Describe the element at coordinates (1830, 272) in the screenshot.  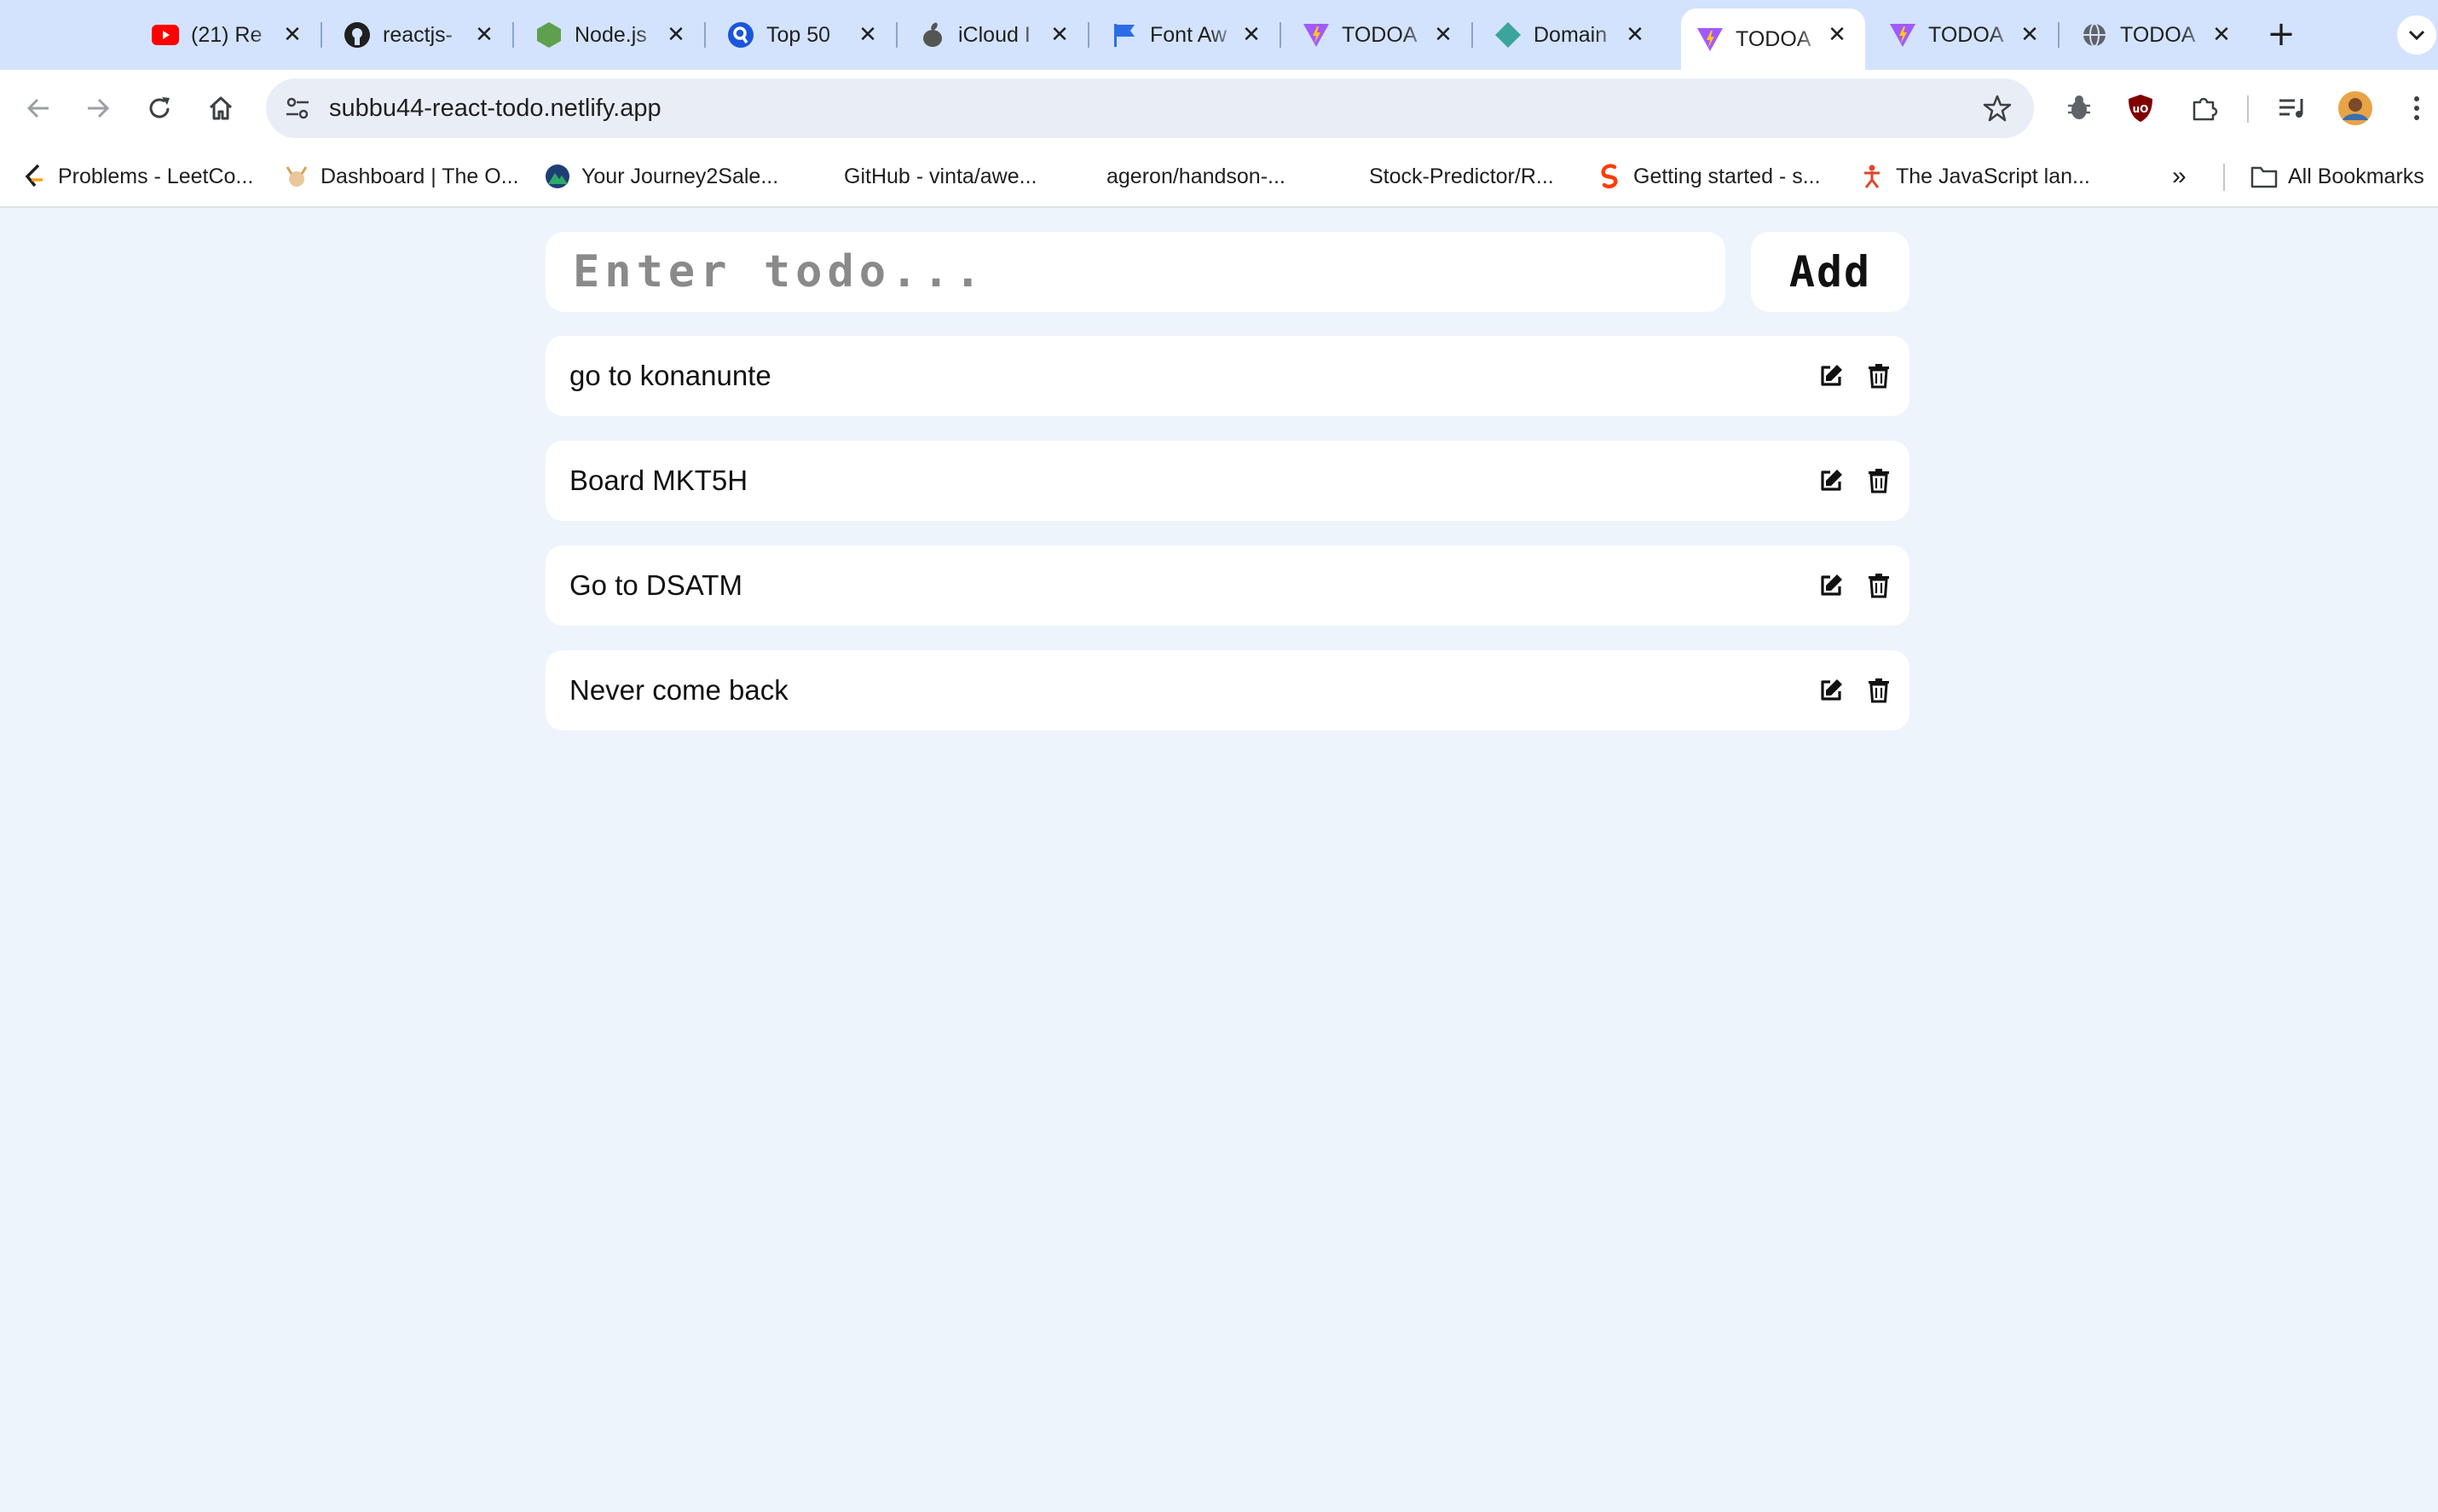
I see `add-button: Add` at that location.